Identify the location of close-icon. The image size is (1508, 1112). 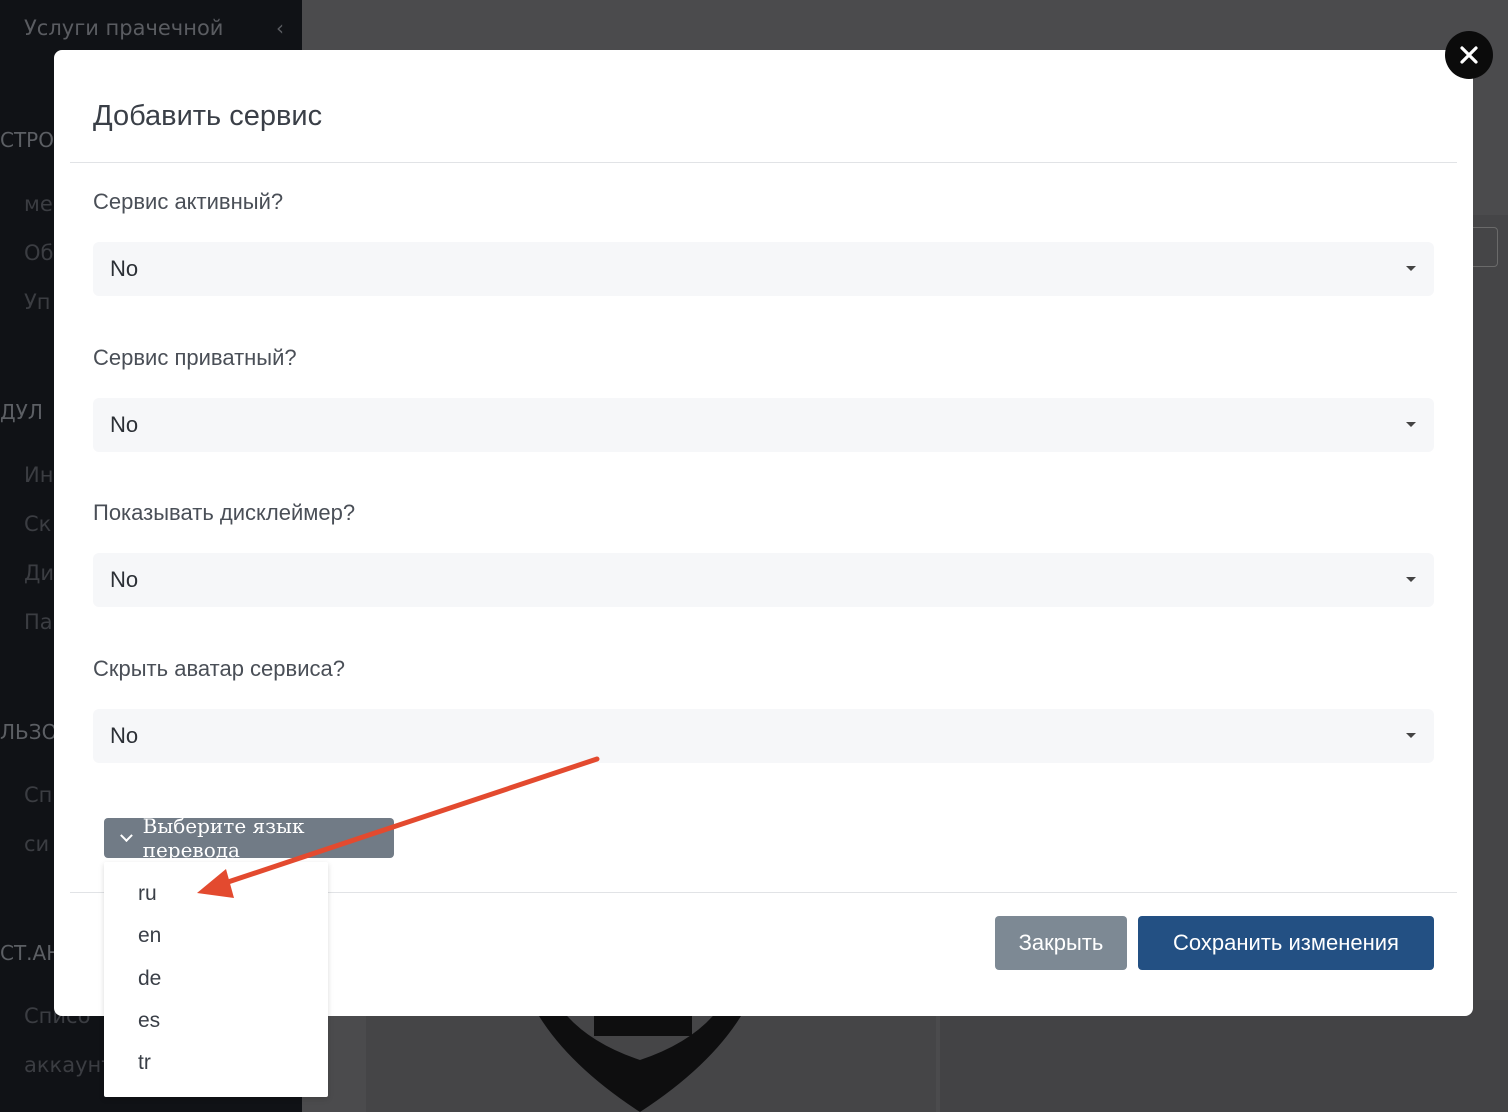
(1469, 55).